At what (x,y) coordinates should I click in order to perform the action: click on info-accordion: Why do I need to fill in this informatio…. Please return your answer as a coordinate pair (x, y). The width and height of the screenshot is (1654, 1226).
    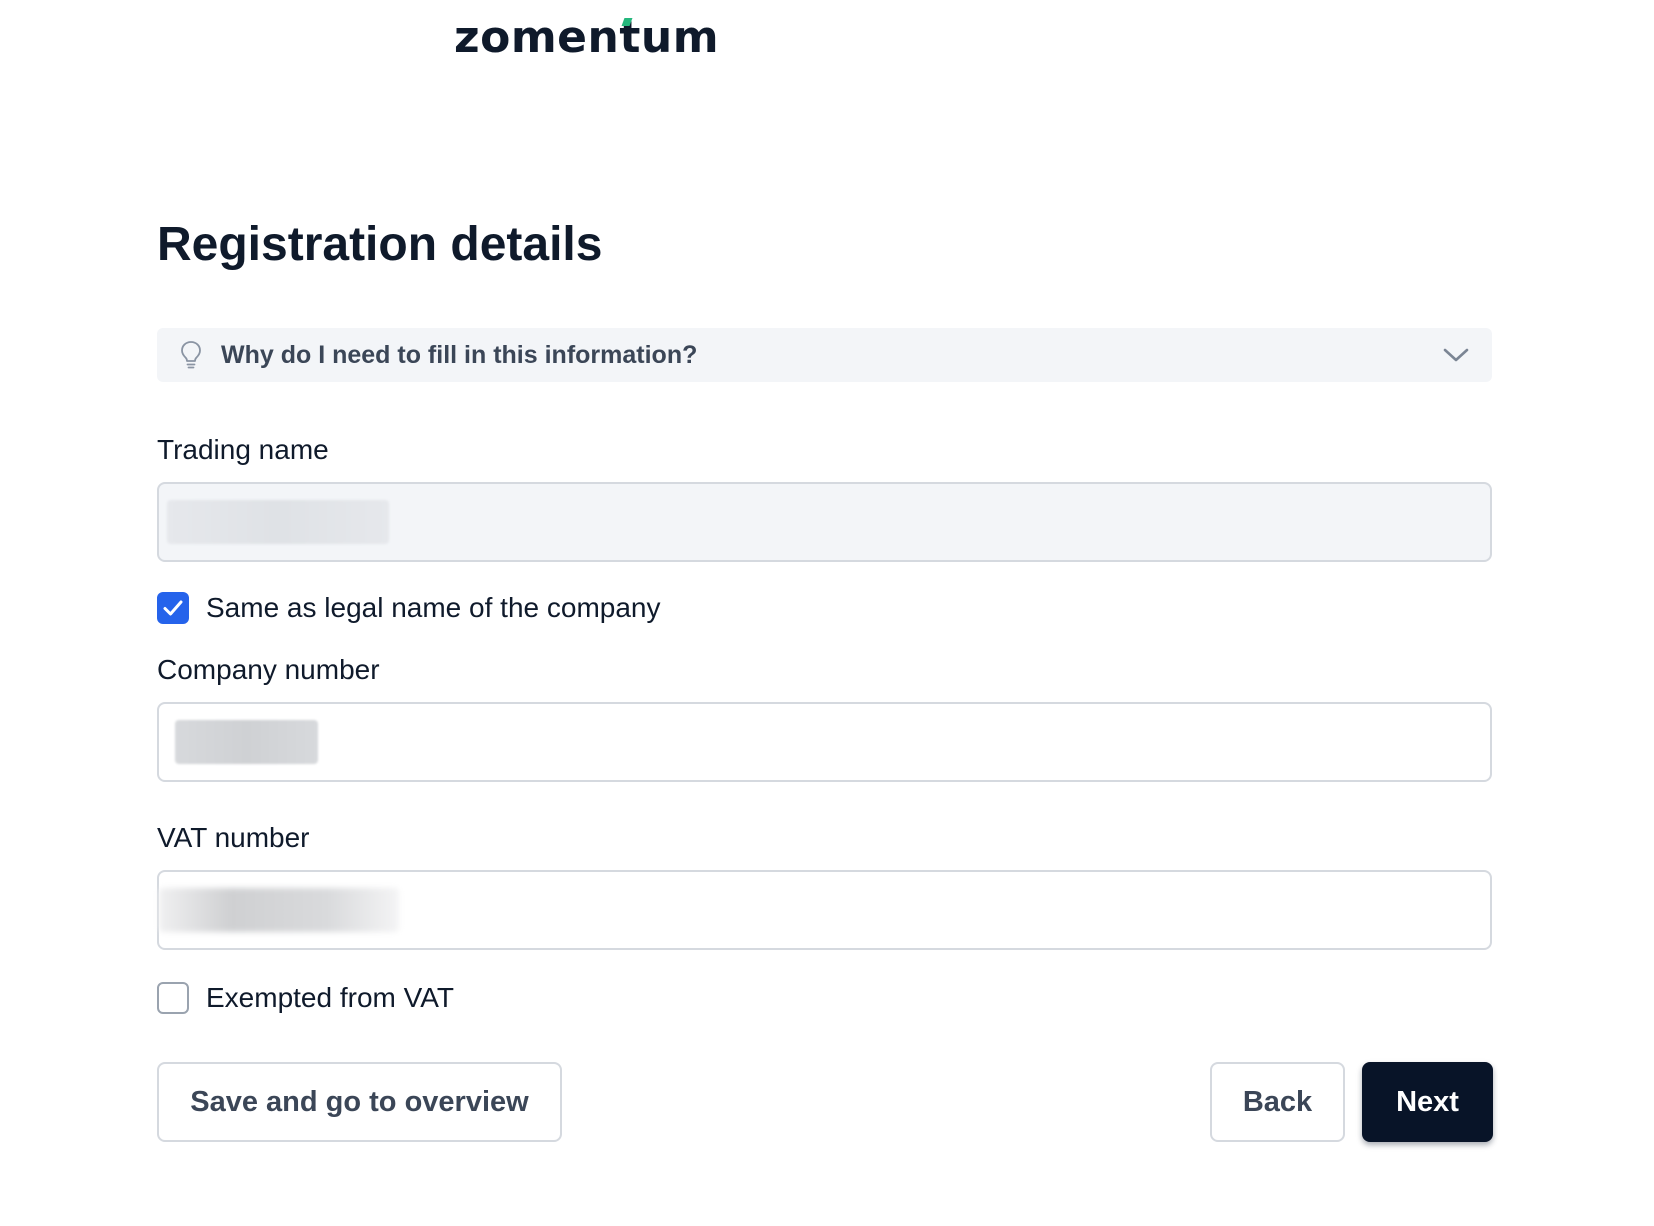
    Looking at the image, I should click on (824, 355).